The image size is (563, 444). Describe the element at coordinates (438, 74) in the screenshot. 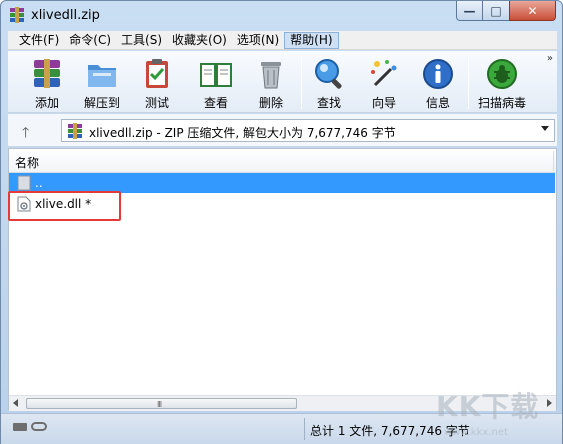

I see `info-icon` at that location.